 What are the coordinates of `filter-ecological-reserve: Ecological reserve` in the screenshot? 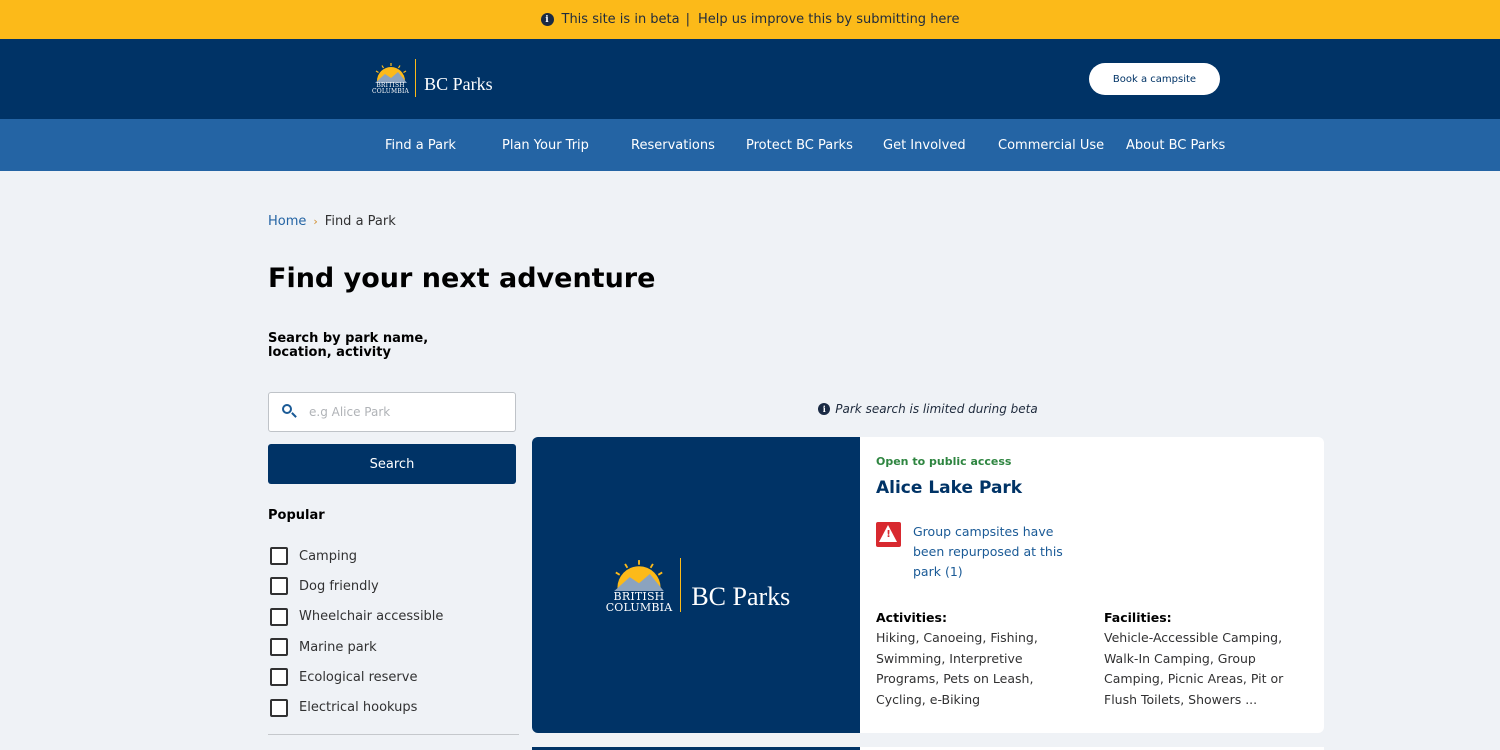 It's located at (356, 677).